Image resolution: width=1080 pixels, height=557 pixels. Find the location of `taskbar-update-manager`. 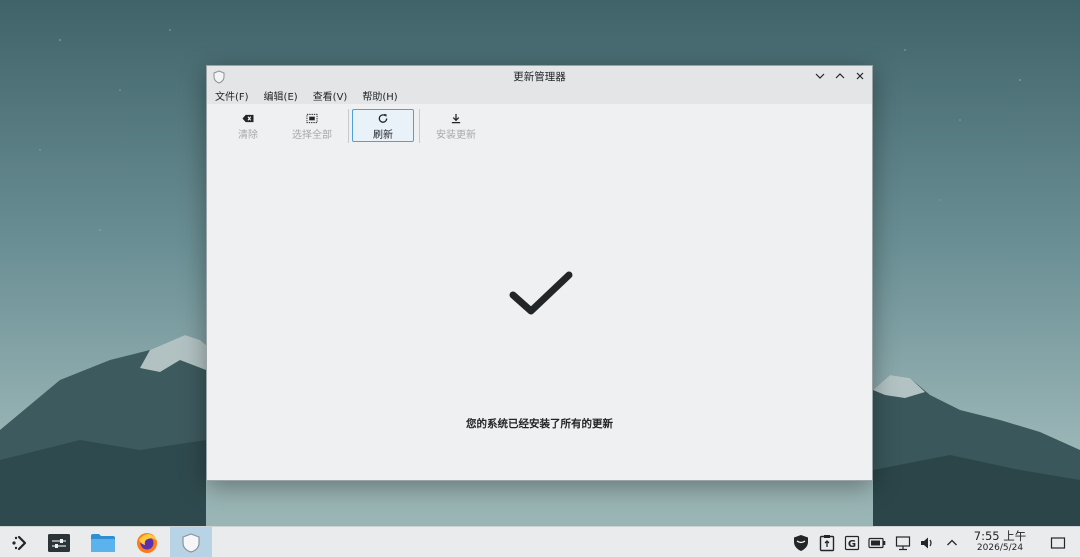

taskbar-update-manager is located at coordinates (191, 542).